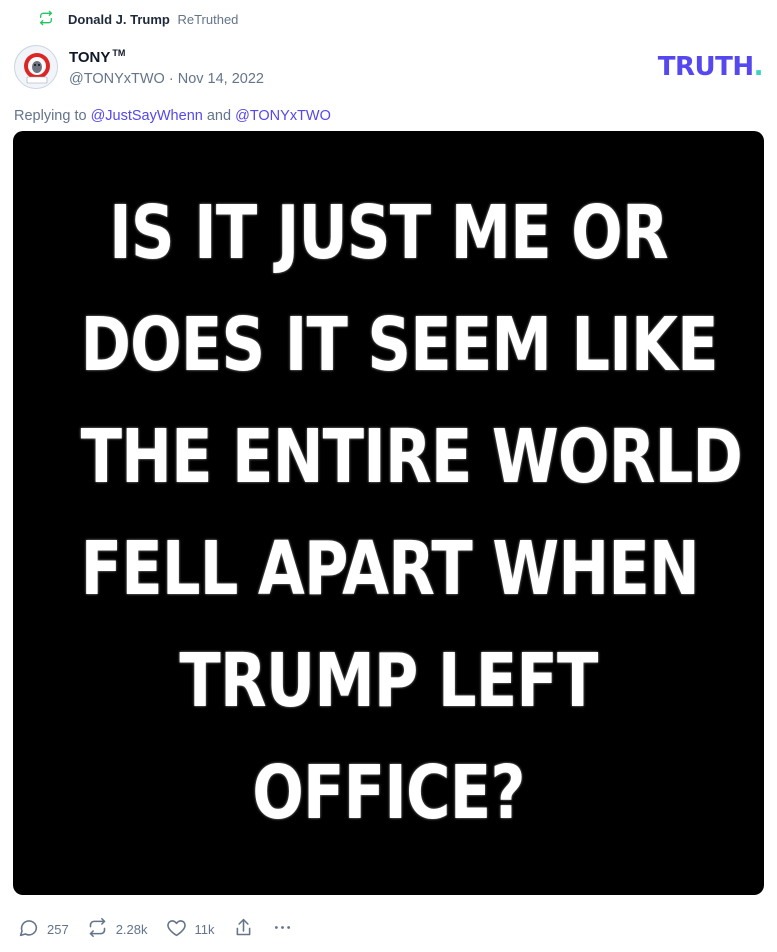 Image resolution: width=777 pixels, height=952 pixels. Describe the element at coordinates (388, 793) in the screenshot. I see `image-text-line: OFFICE?` at that location.